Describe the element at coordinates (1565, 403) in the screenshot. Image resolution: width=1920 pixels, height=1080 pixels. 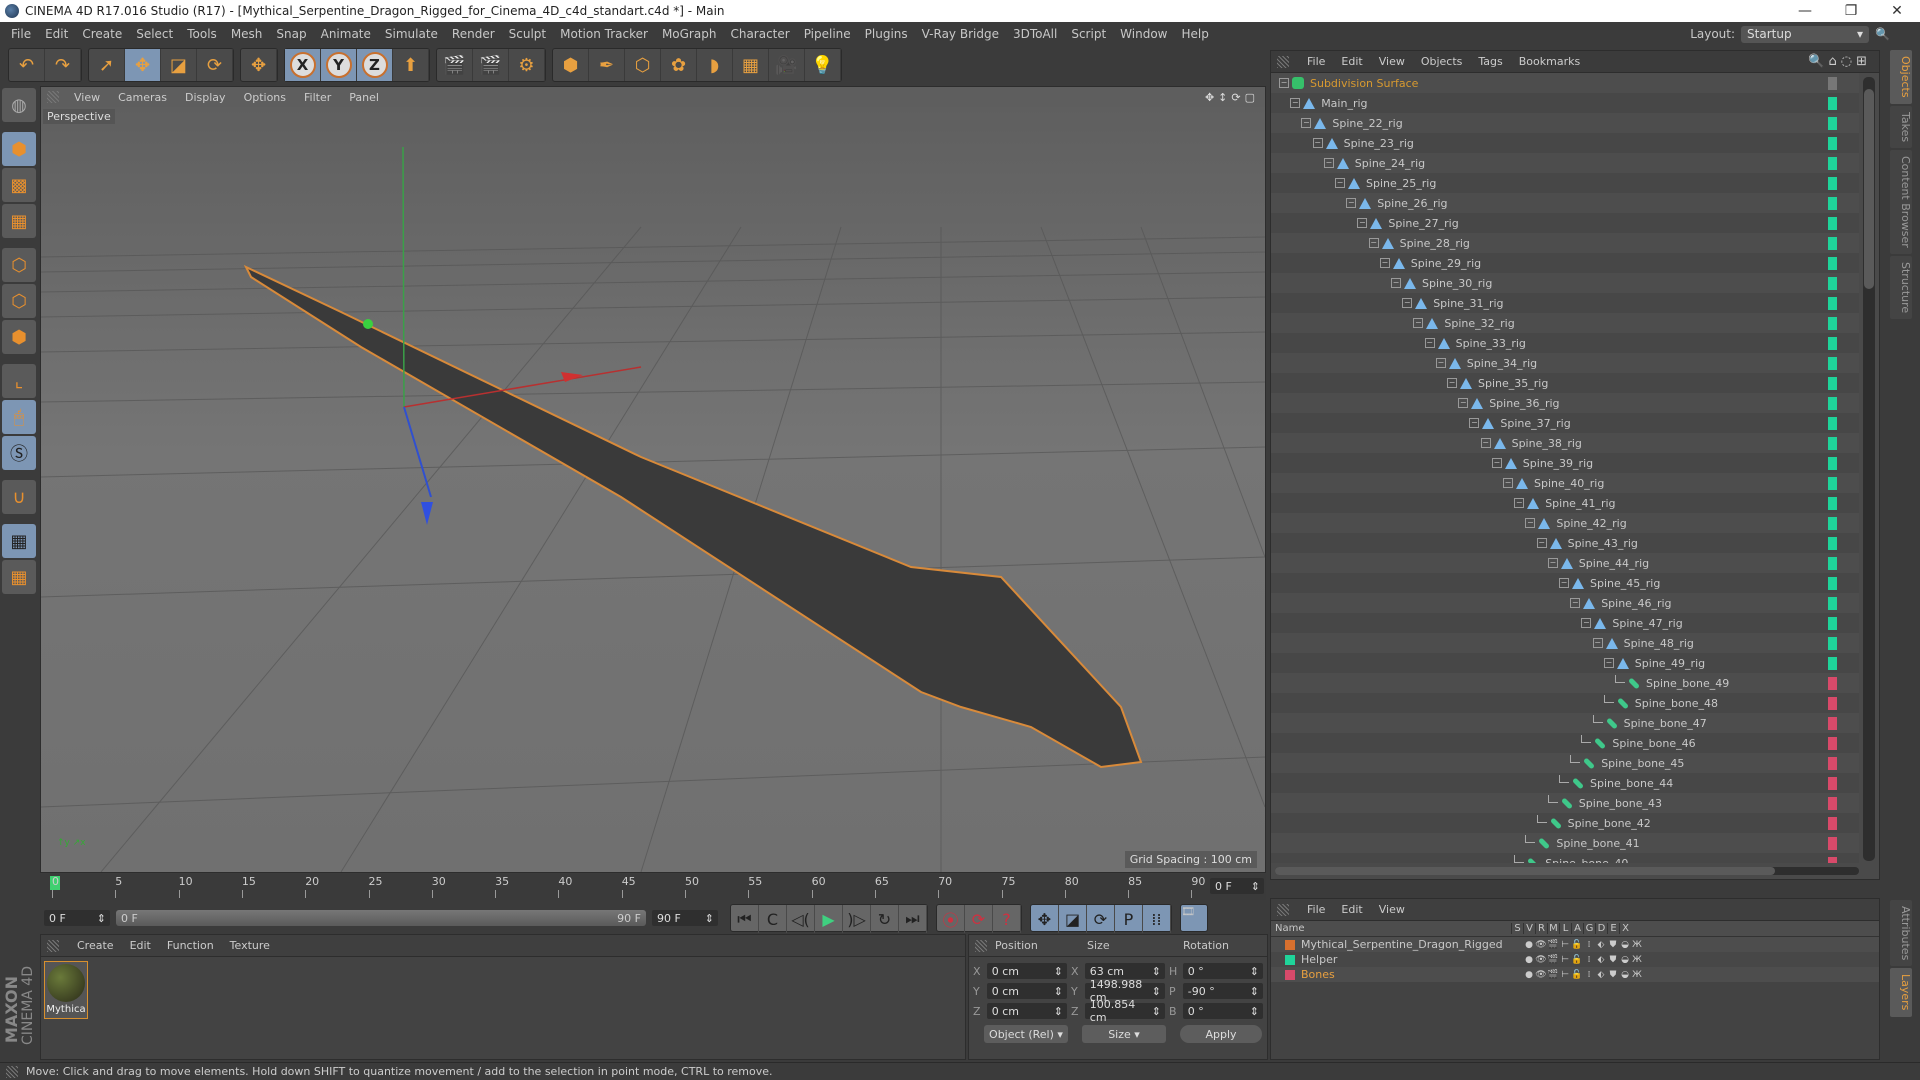
I see `object-row: − Spine_36_rig` at that location.